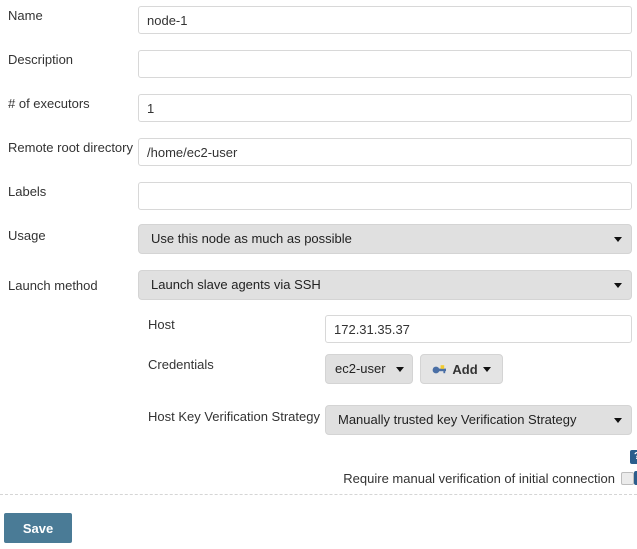 This screenshot has height=549, width=637. I want to click on launch-method-select: Launch slave agents via SSH, so click(385, 285).